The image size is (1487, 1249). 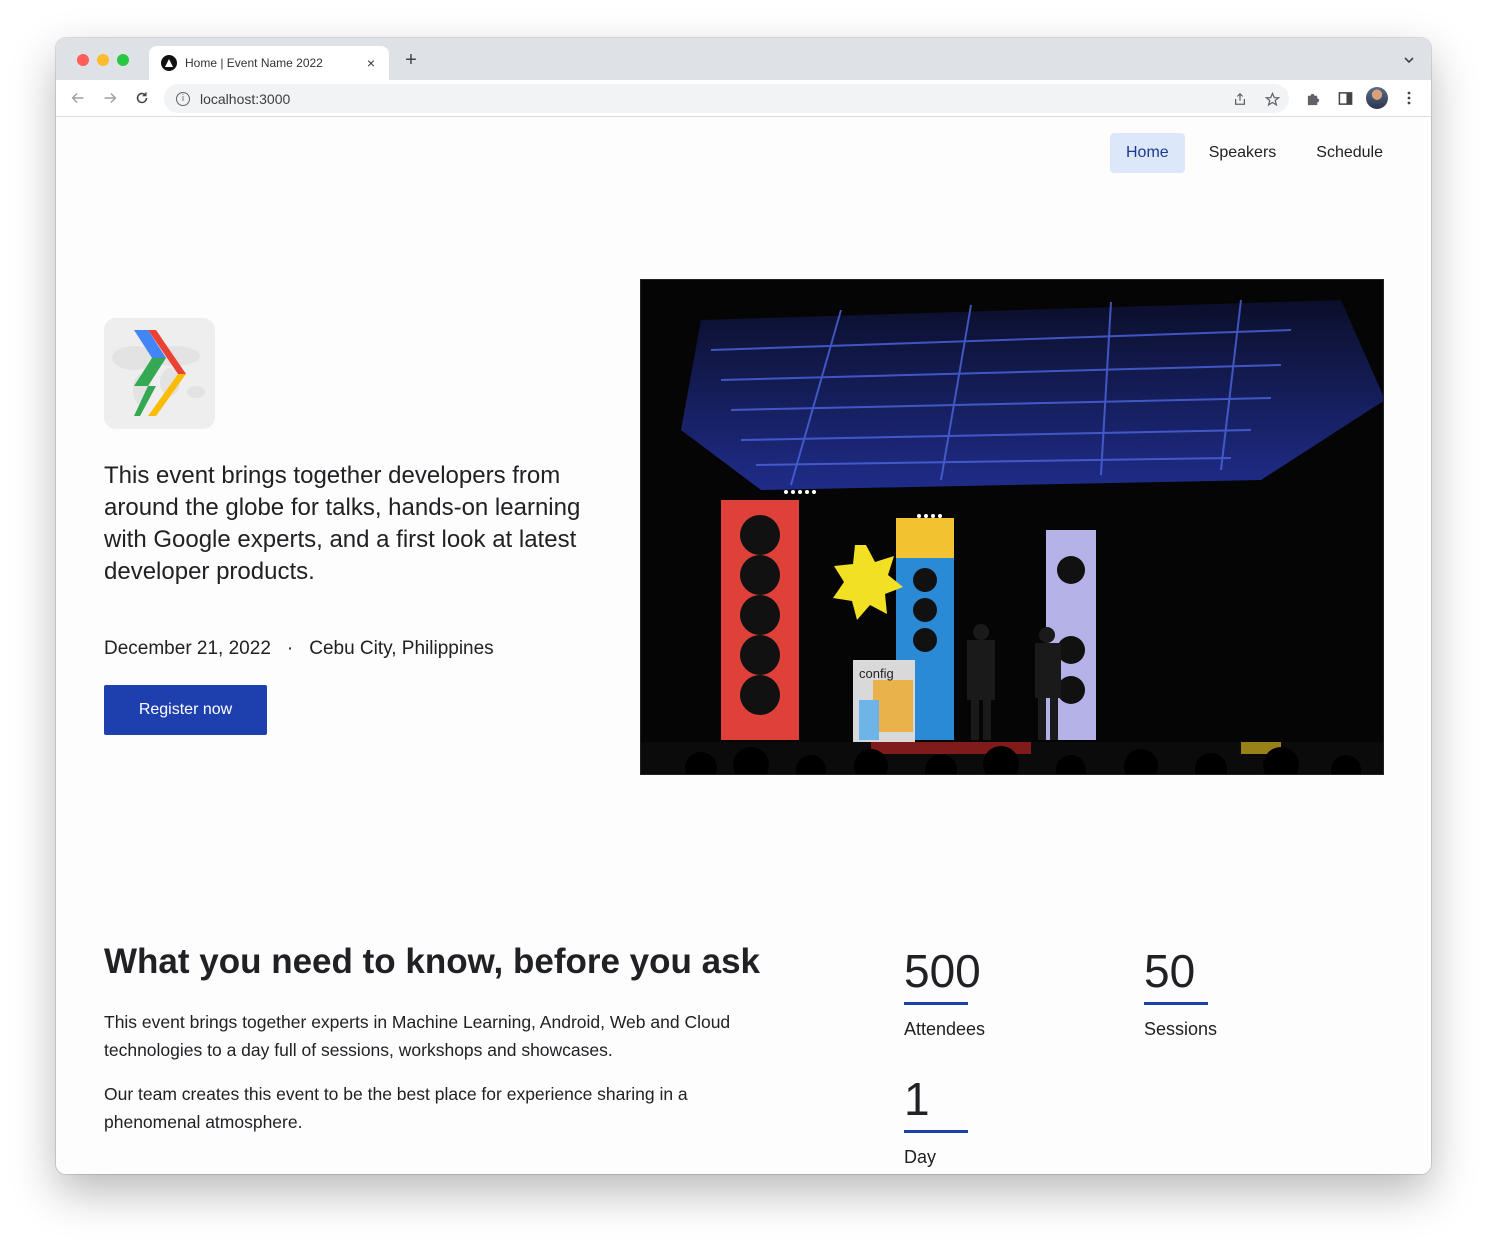 I want to click on tab-title: Home | Event Name 2022, so click(x=254, y=63).